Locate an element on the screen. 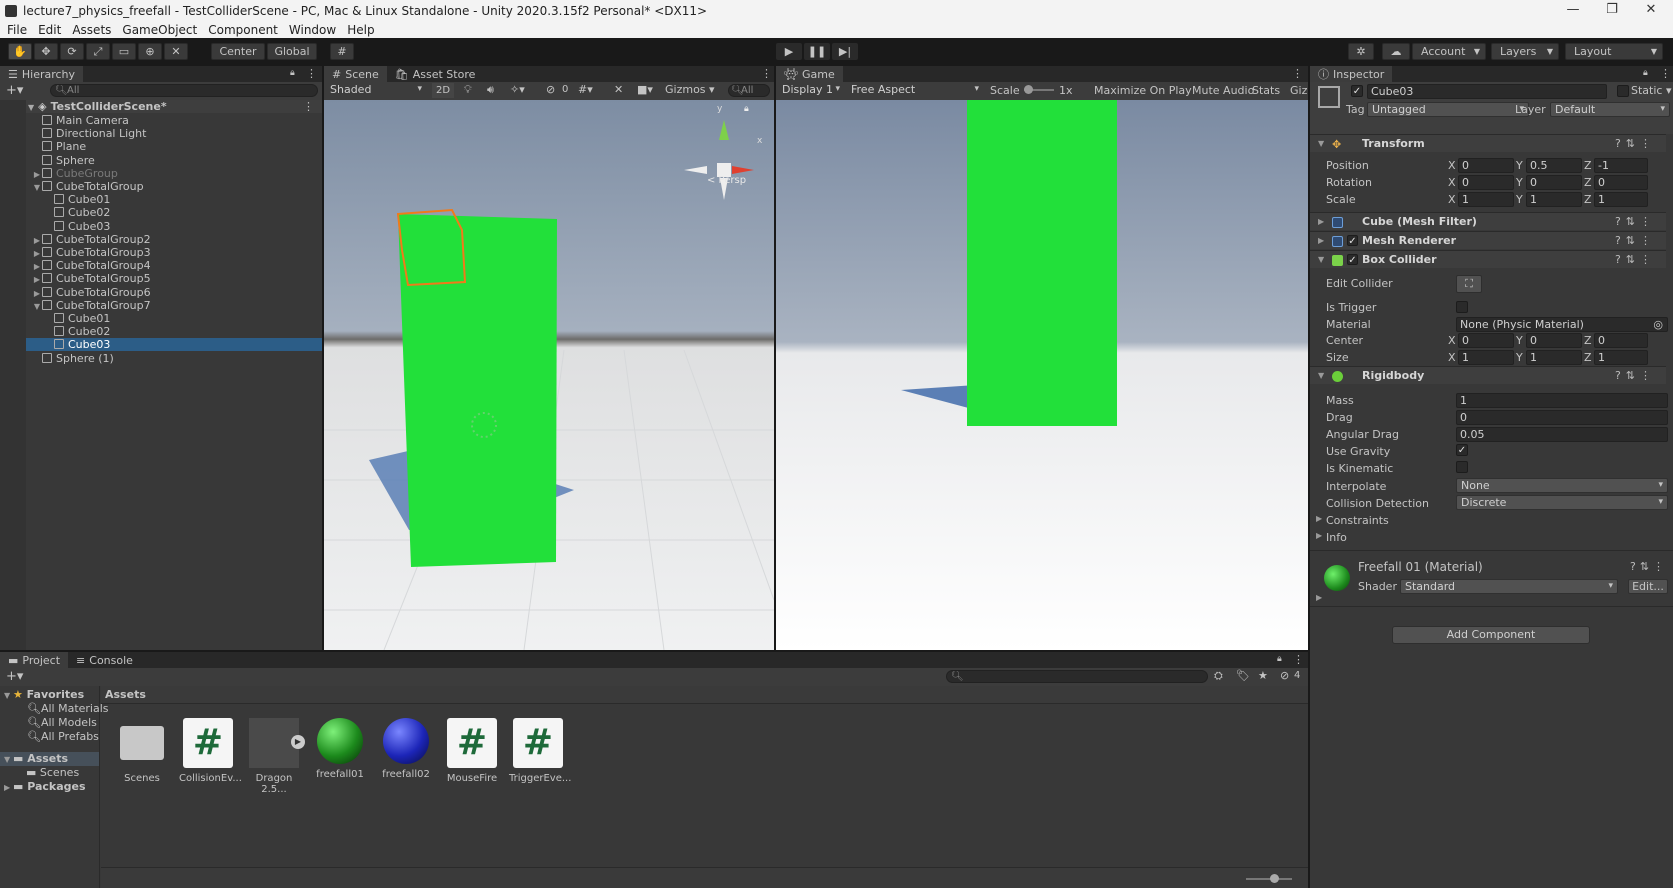  menu-file: File is located at coordinates (17, 30).